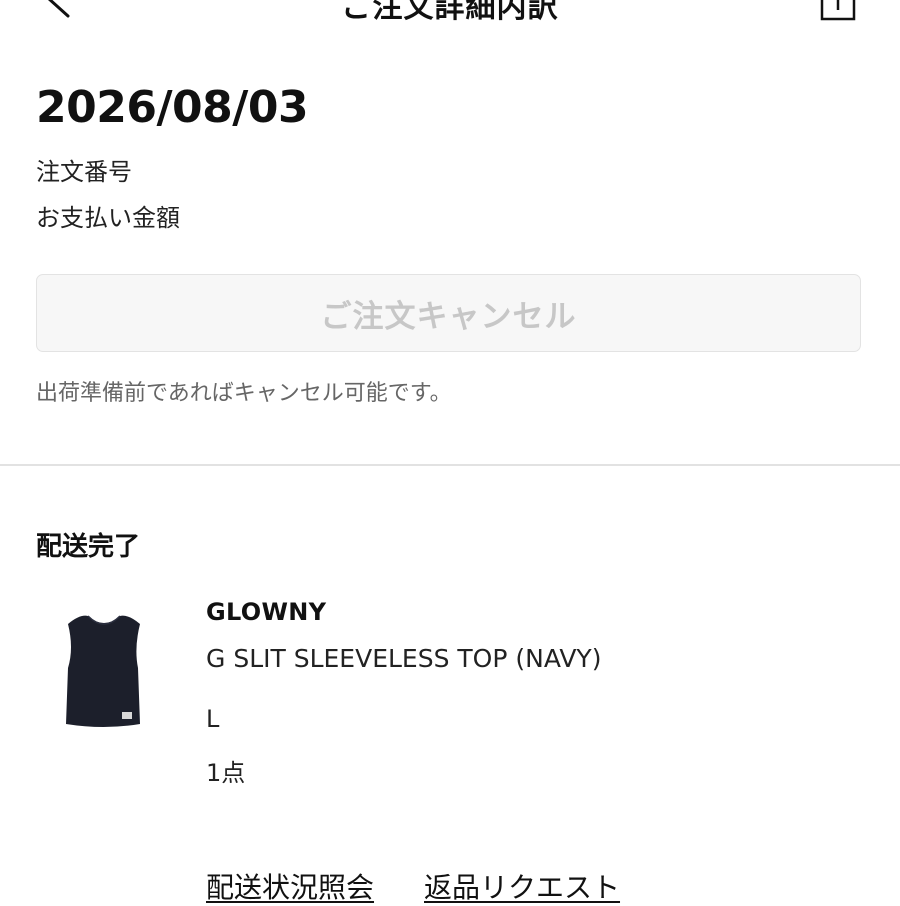 The image size is (900, 906). Describe the element at coordinates (448, 313) in the screenshot. I see `cancel-order-button: ご注文キャンセル` at that location.